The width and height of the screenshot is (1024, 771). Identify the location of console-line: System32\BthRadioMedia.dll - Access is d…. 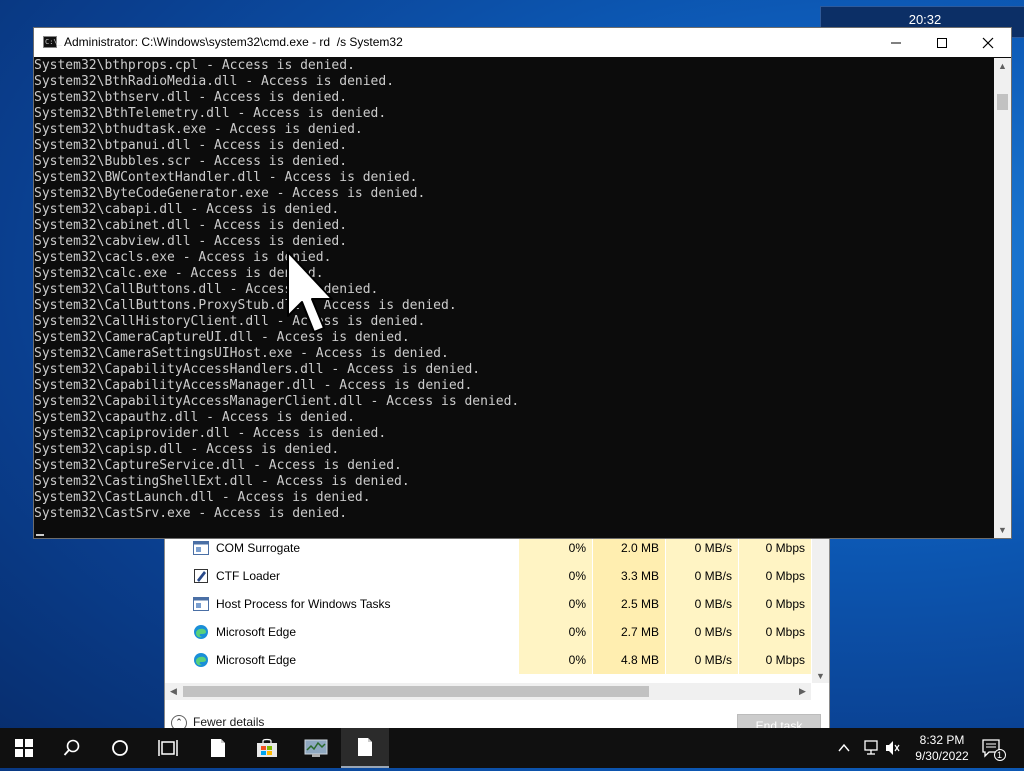
(214, 81).